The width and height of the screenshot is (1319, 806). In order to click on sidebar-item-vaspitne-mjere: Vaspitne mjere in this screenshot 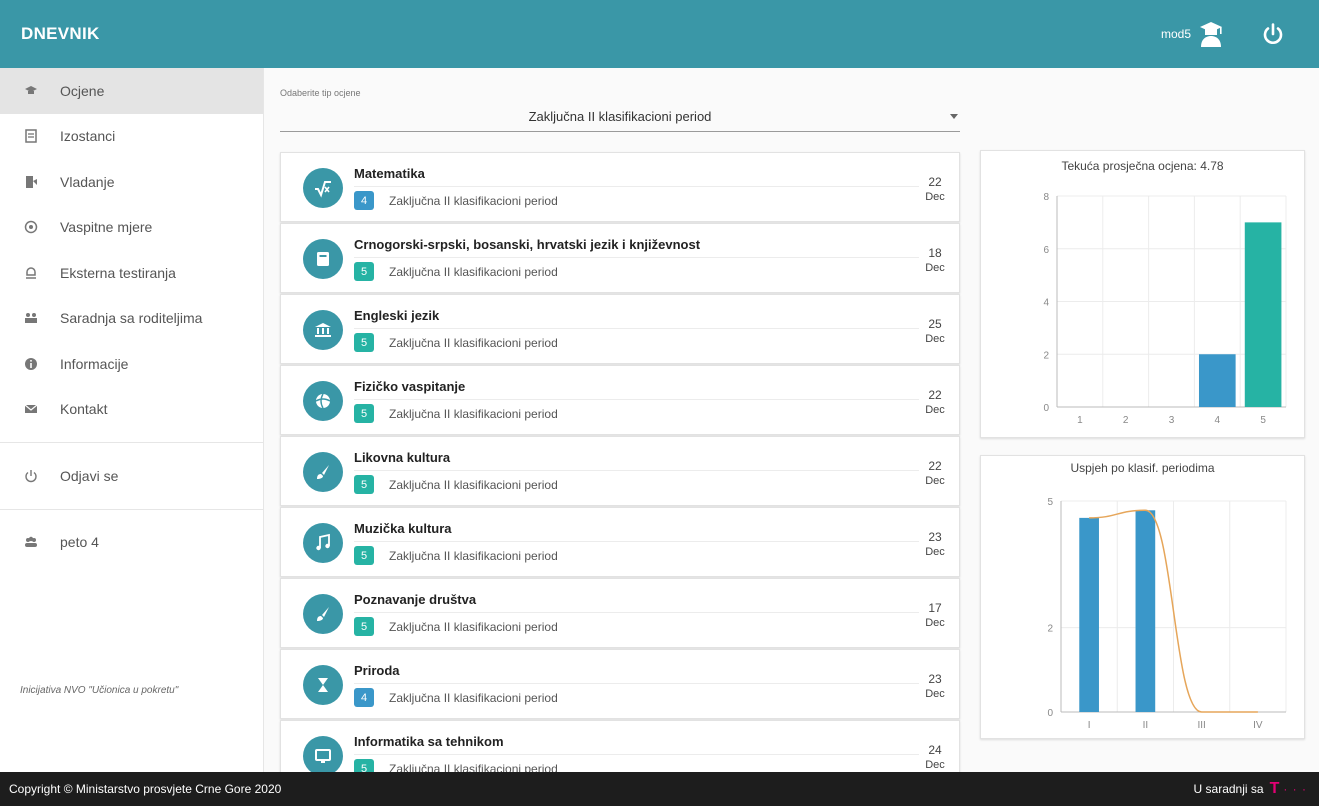, I will do `click(131, 228)`.